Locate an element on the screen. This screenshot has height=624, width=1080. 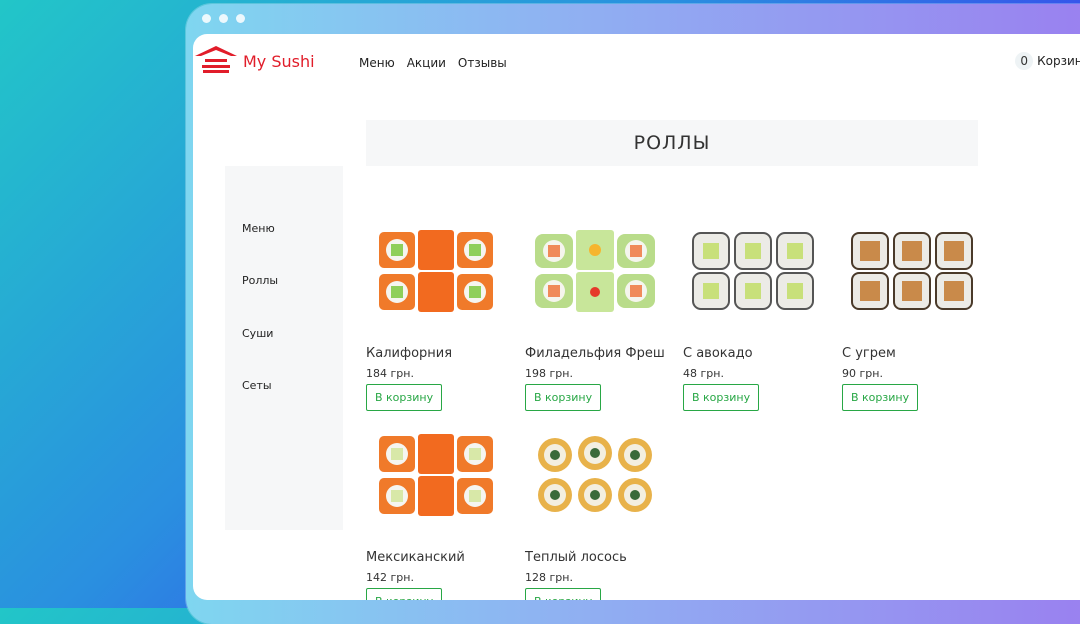
product-card: С авокадо 48 грн. В корзину is located at coordinates (753, 307).